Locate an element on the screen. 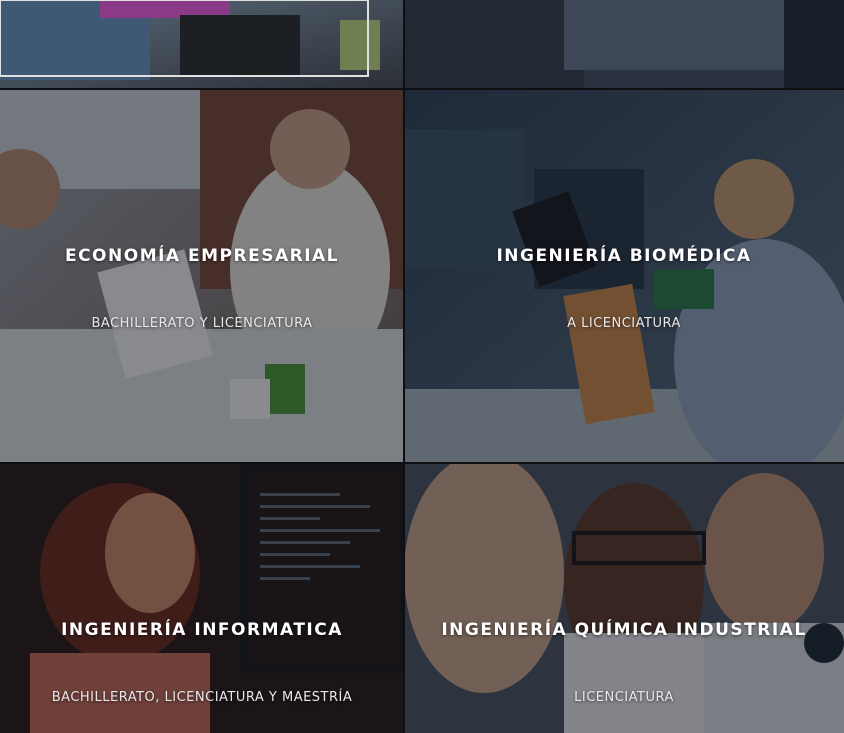 This screenshot has height=733, width=844. program-title: INGENIERÍA QUÍMICA INDUSTRIAL is located at coordinates (624, 630).